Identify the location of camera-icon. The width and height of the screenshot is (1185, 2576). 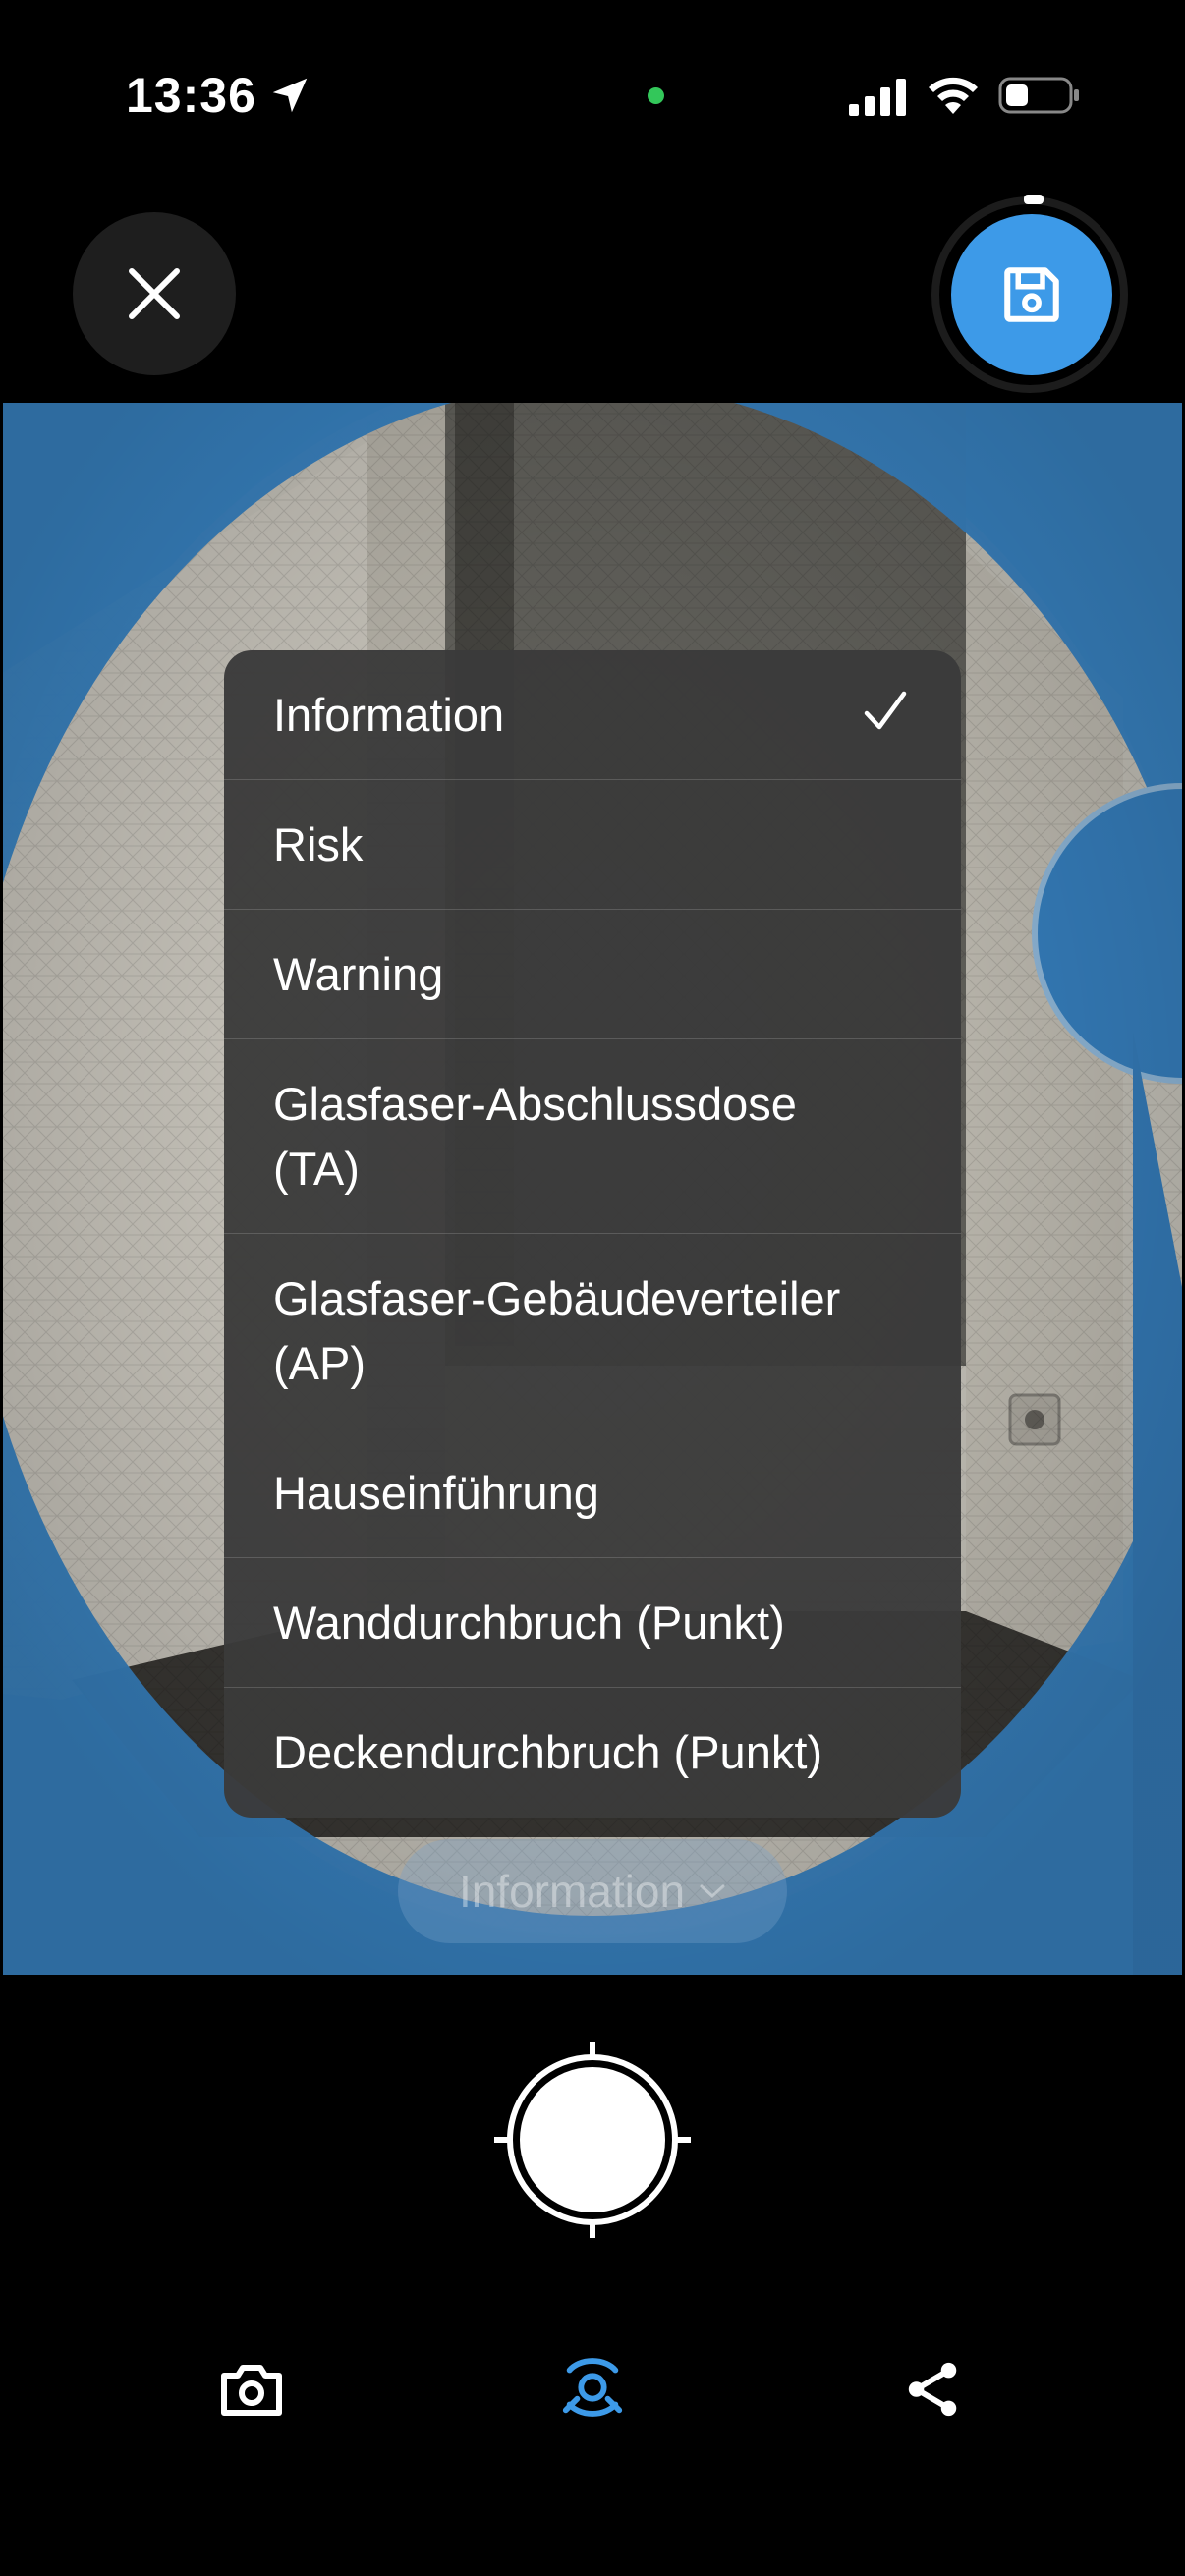
(252, 2390).